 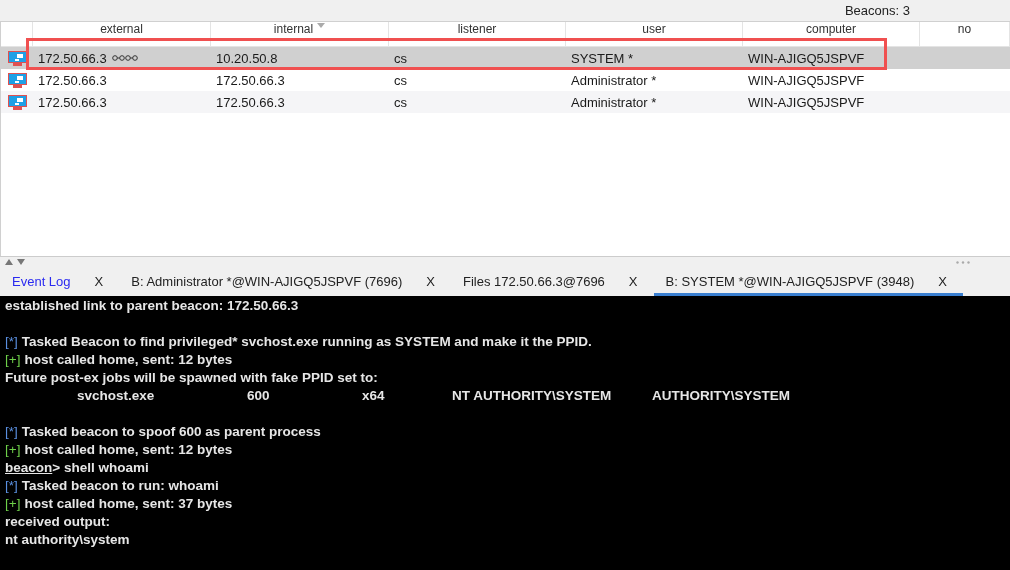 I want to click on column-header: external, so click(x=122, y=34).